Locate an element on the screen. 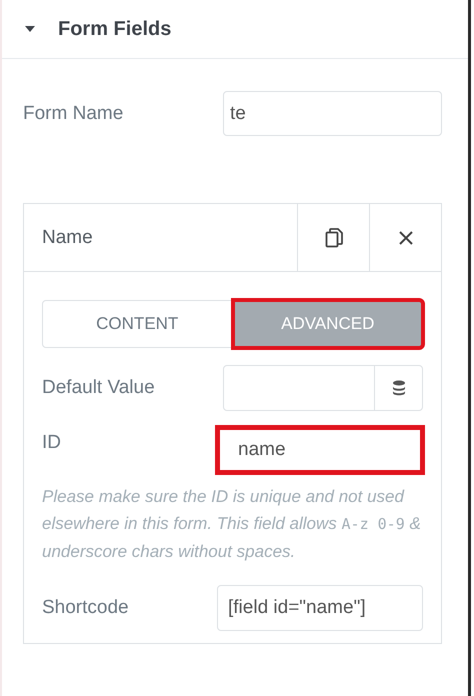 Image resolution: width=474 pixels, height=696 pixels. input-field: [field id="name"] is located at coordinates (320, 608).